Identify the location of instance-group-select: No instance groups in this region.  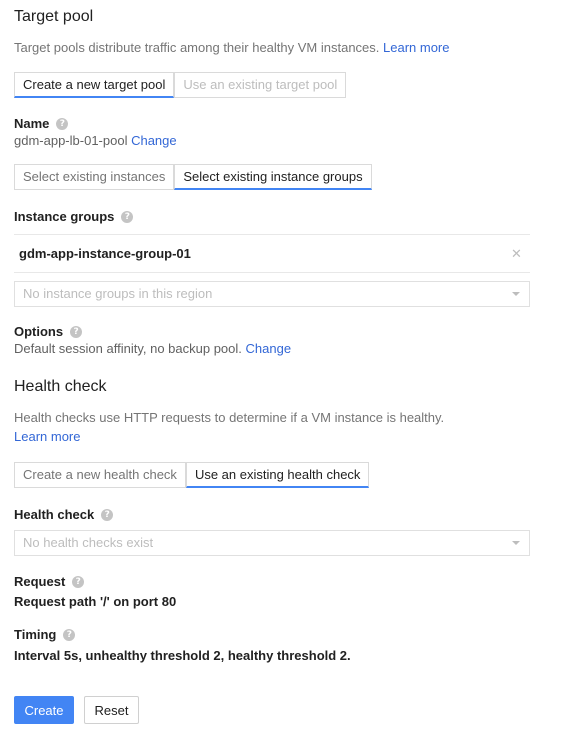
(272, 294).